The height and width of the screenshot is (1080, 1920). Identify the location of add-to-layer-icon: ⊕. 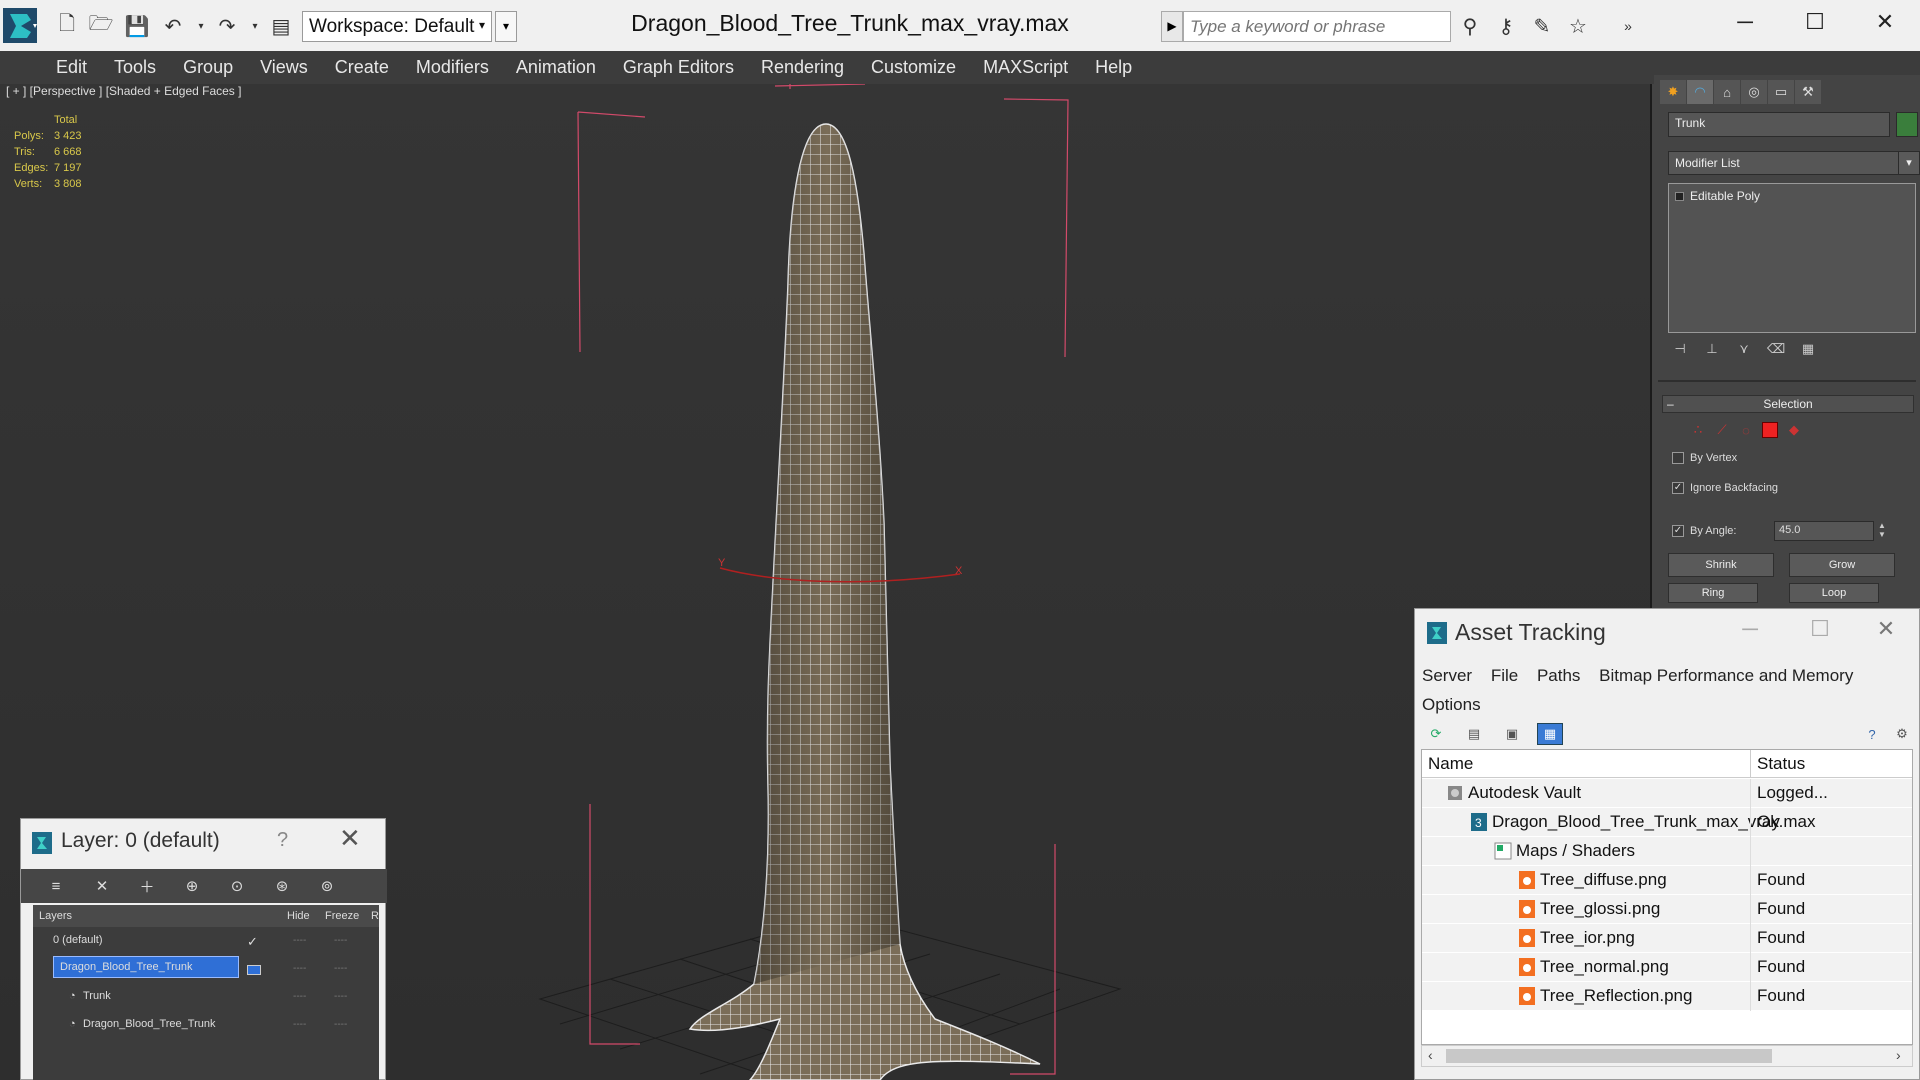
(192, 886).